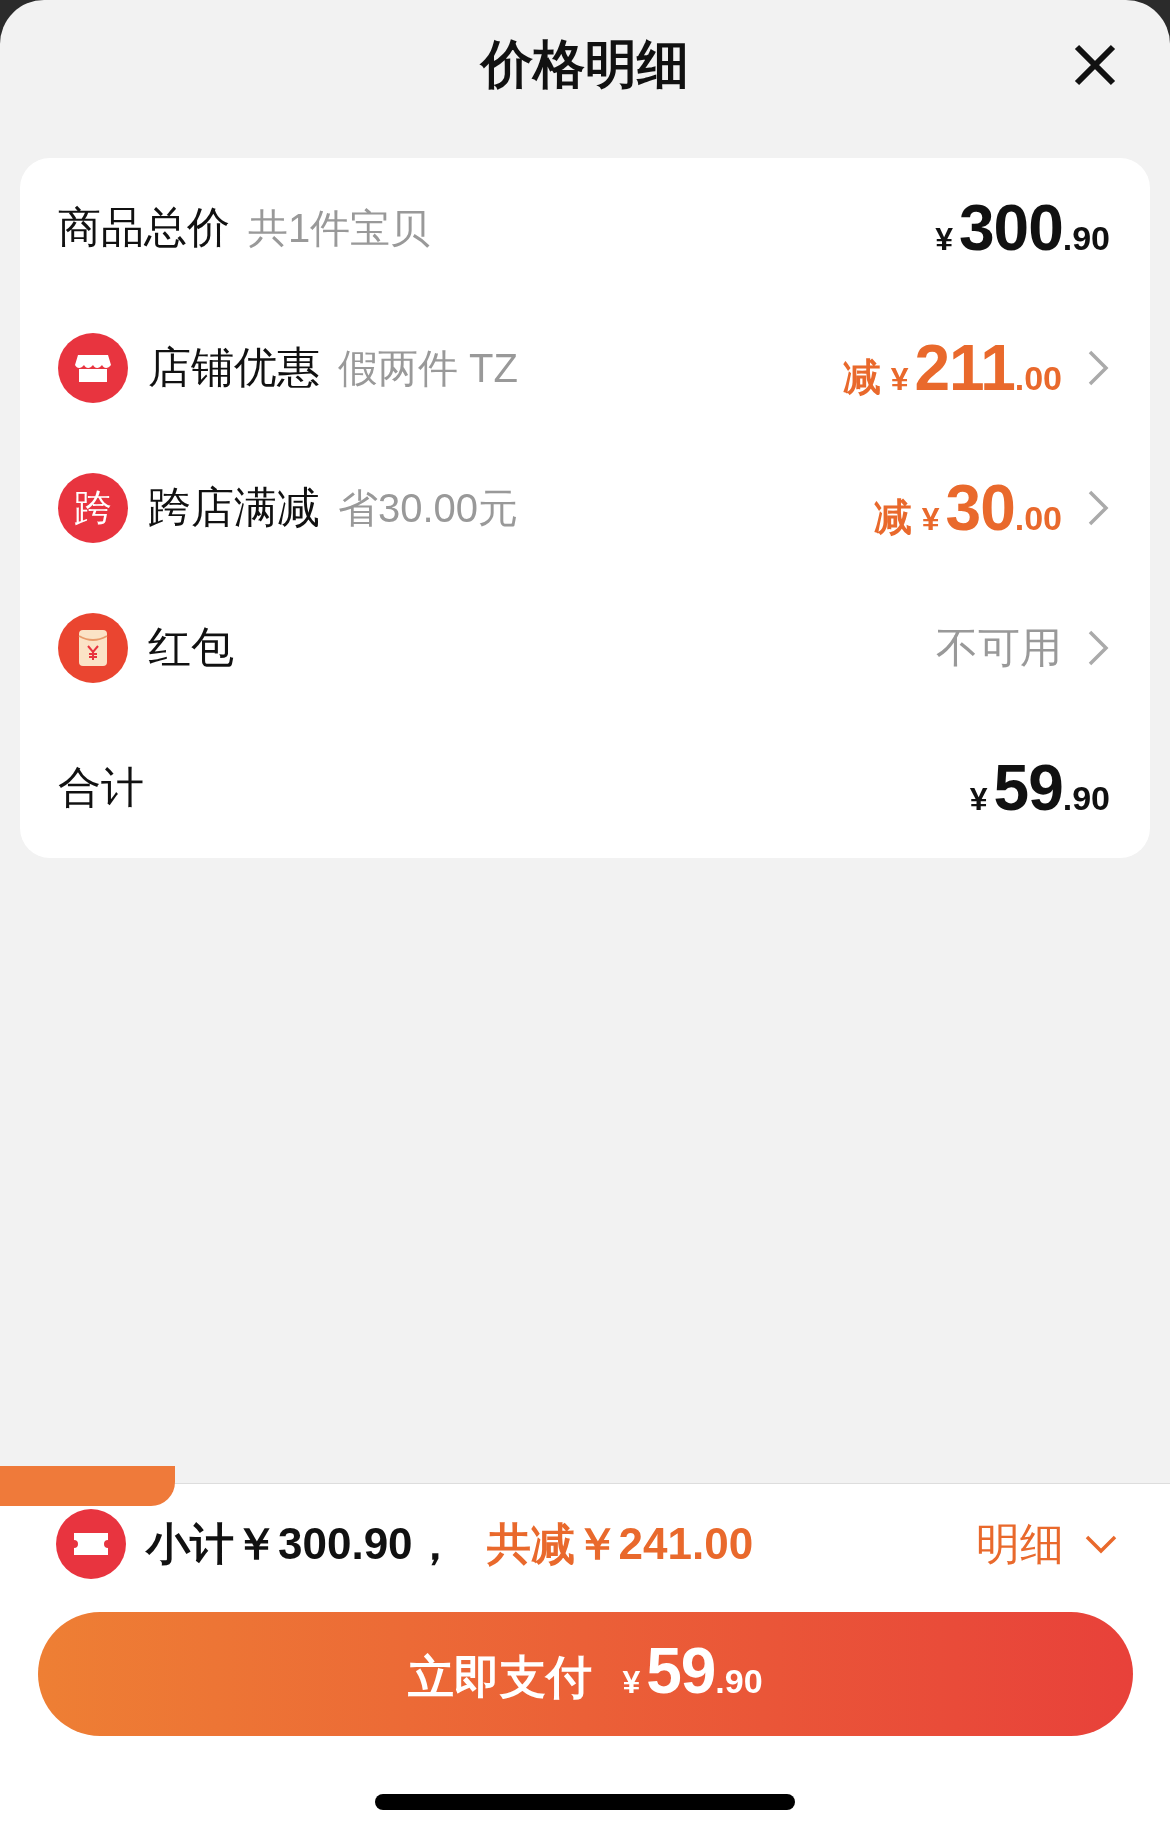 The image size is (1170, 1848). I want to click on sheet-title: 价格明细, so click(585, 64).